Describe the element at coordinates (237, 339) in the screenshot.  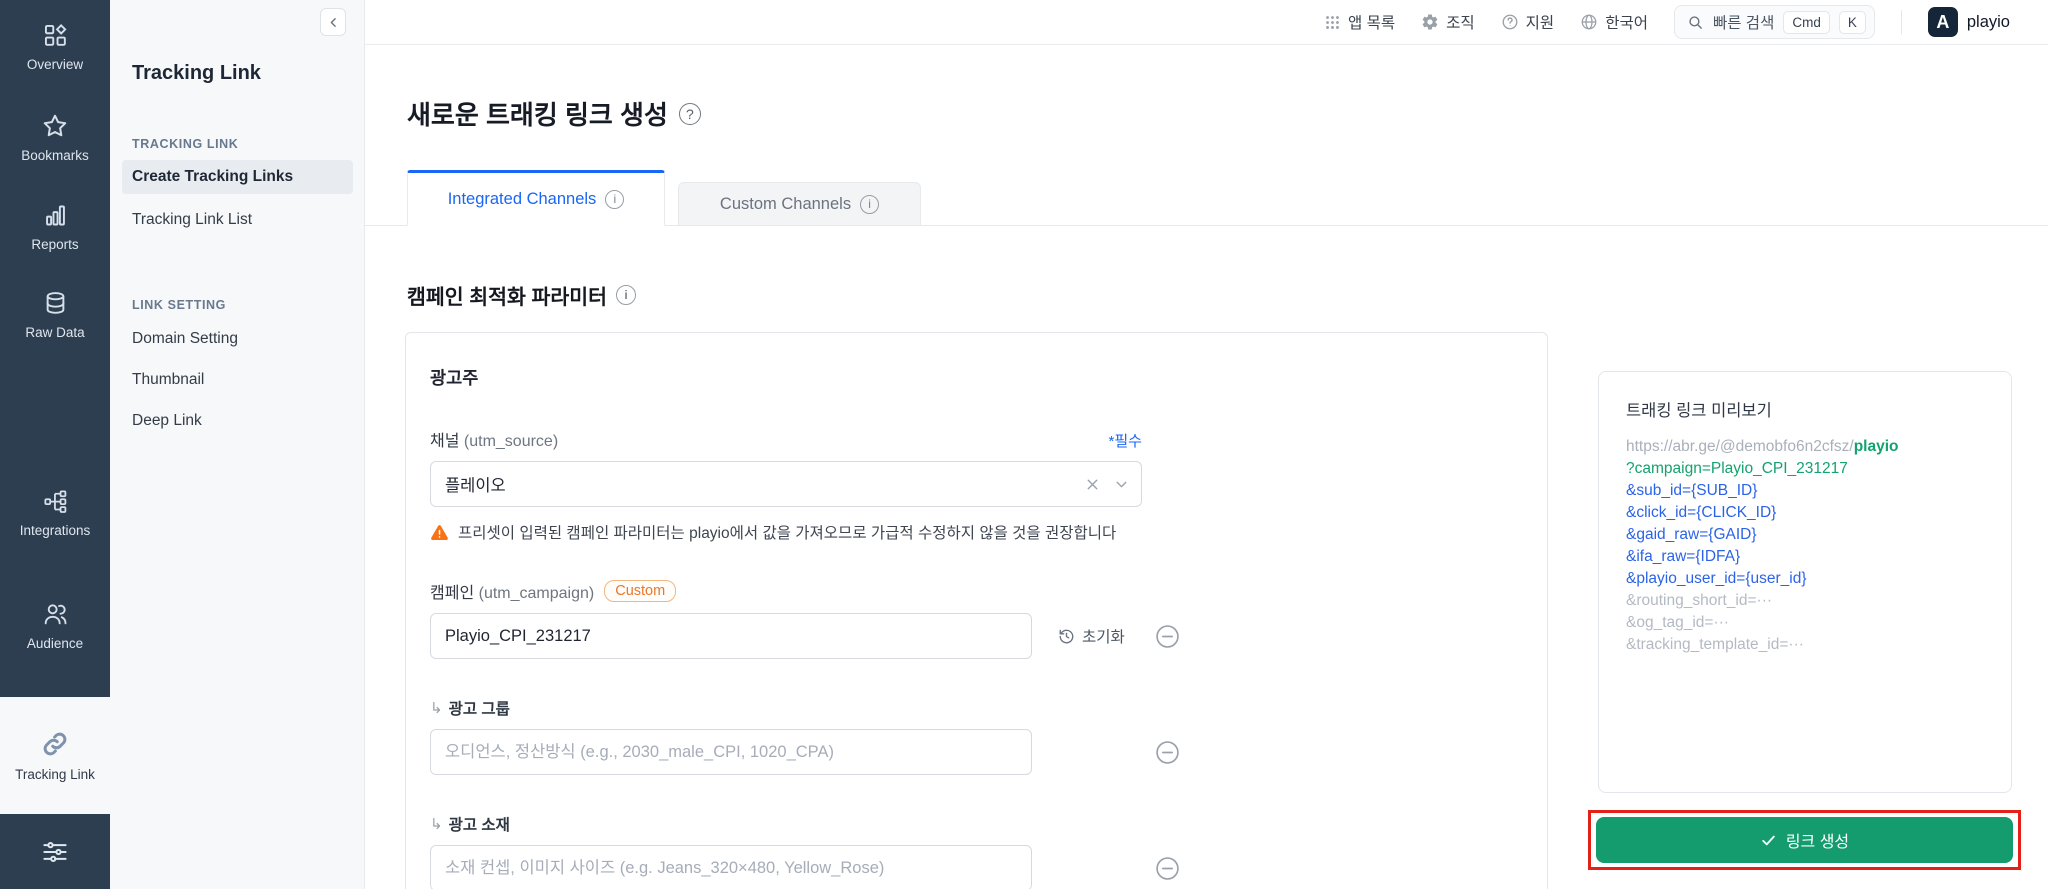
I see `submenu-item-domain-setting: Domain Setting` at that location.